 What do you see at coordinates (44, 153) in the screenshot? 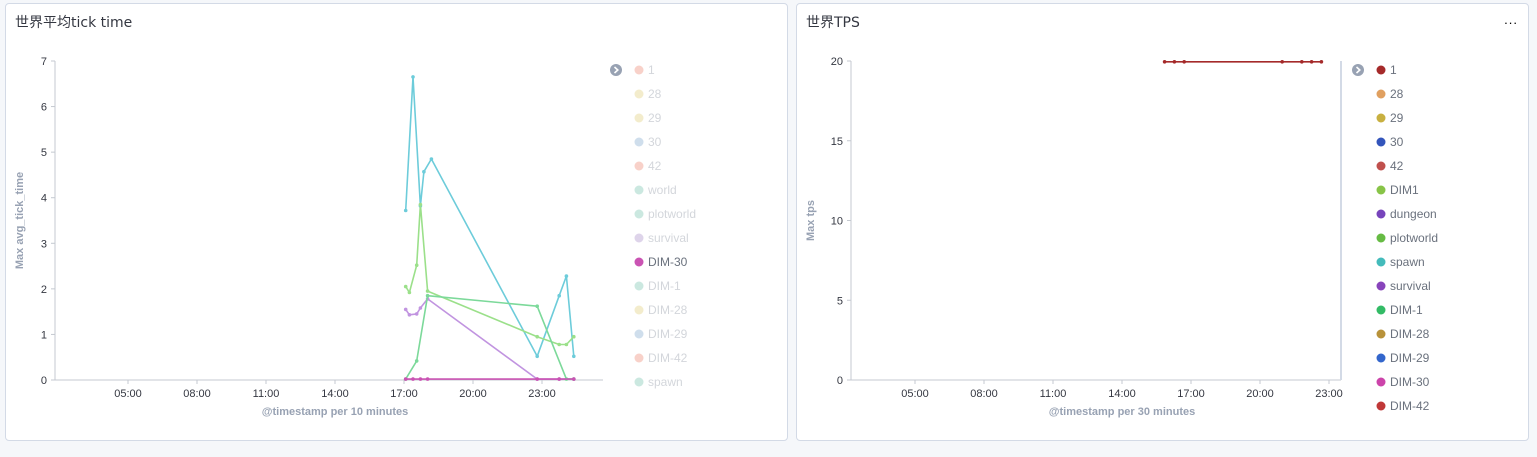
I see `y-tick-label: 5` at bounding box center [44, 153].